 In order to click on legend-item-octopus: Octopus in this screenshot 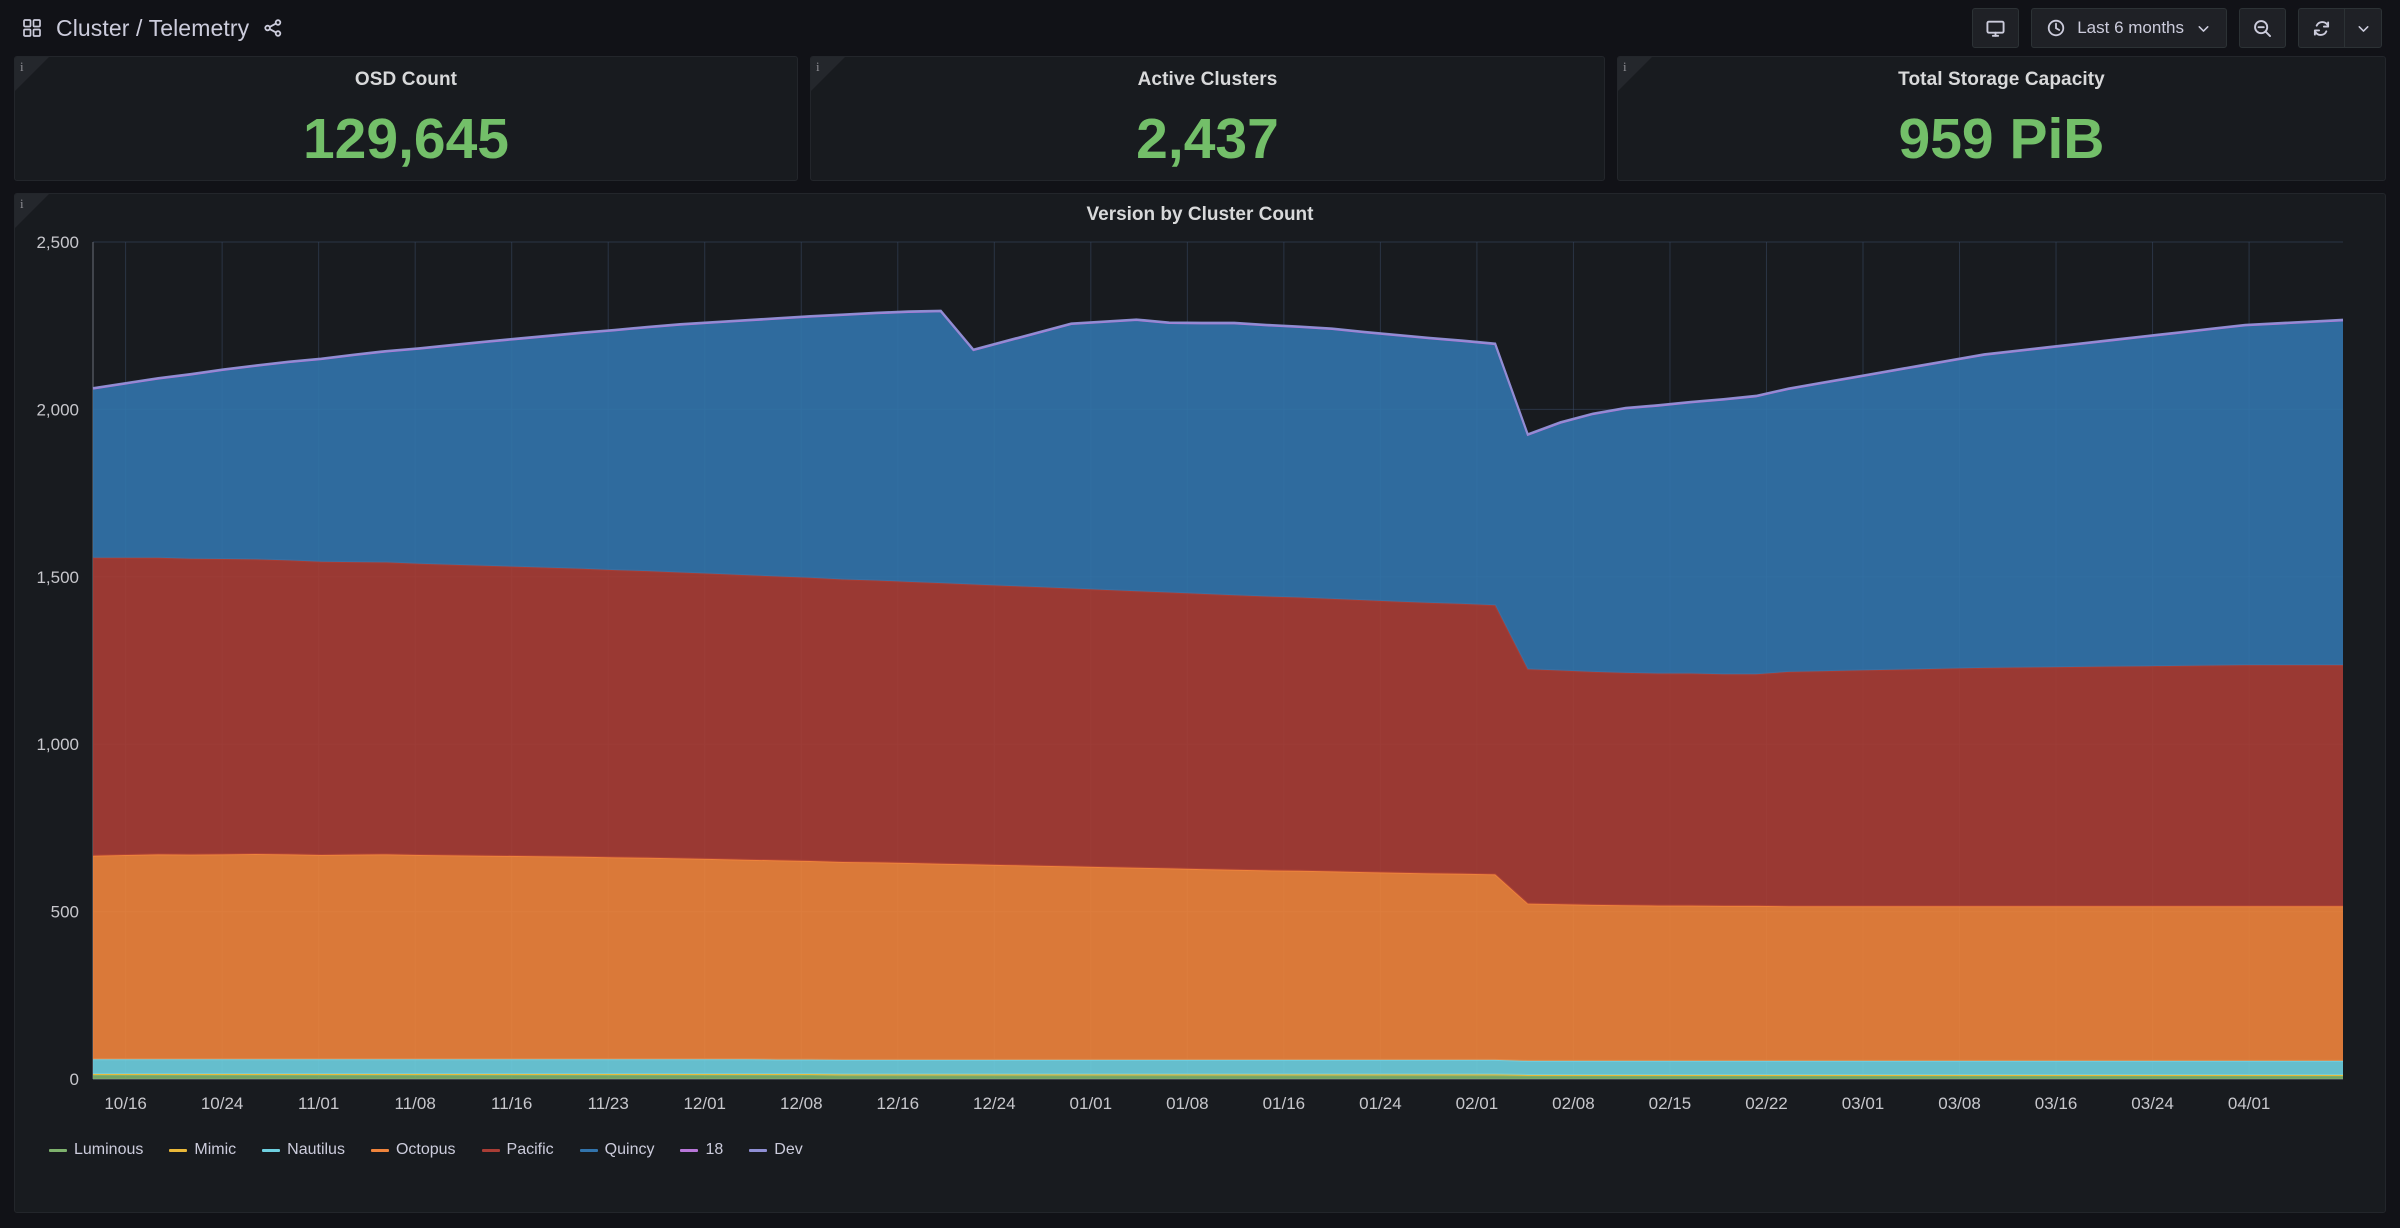, I will do `click(413, 1150)`.